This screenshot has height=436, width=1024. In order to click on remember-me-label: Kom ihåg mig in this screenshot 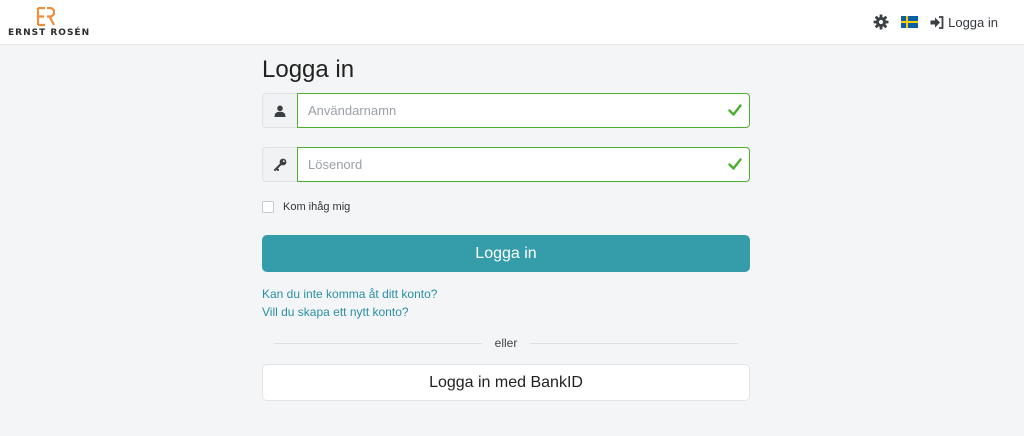, I will do `click(316, 207)`.